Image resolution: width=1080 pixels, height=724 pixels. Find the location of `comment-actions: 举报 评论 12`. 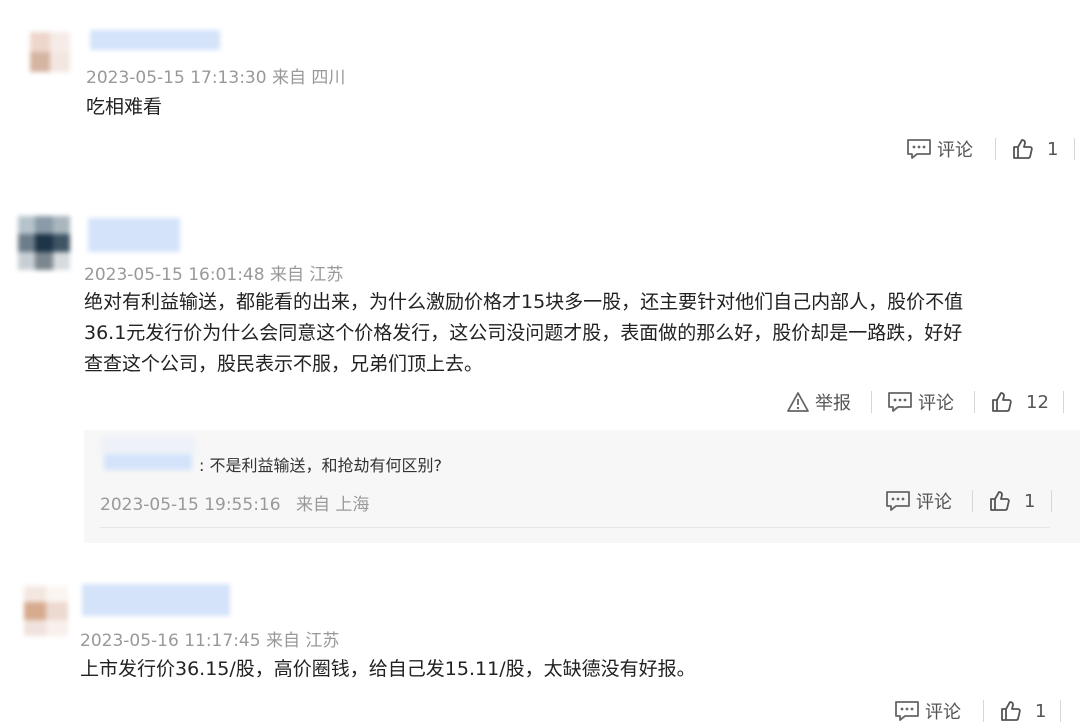

comment-actions: 举报 评论 12 is located at coordinates (925, 402).